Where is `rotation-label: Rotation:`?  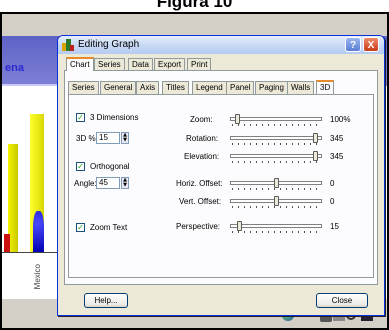 rotation-label: Rotation: is located at coordinates (202, 138).